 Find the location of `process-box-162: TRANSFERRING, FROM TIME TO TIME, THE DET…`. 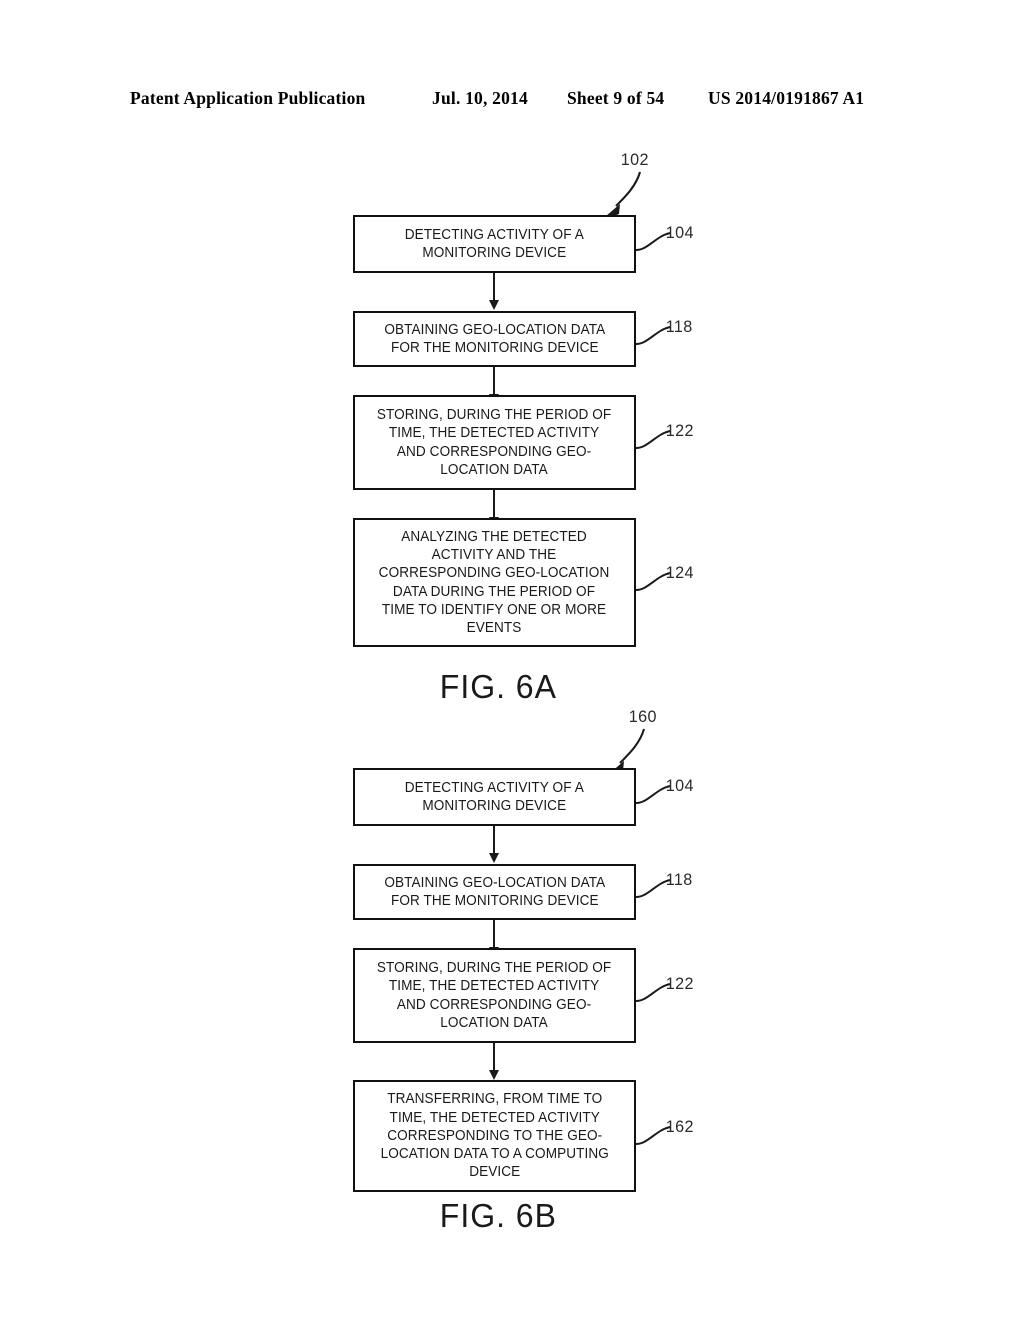

process-box-162: TRANSFERRING, FROM TIME TO TIME, THE DET… is located at coordinates (494, 1136).